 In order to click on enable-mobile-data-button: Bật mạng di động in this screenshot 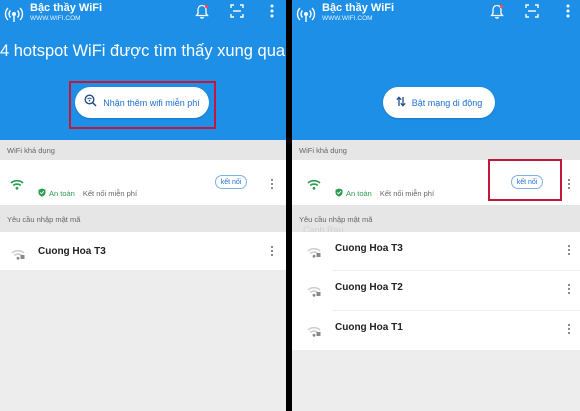, I will do `click(439, 102)`.